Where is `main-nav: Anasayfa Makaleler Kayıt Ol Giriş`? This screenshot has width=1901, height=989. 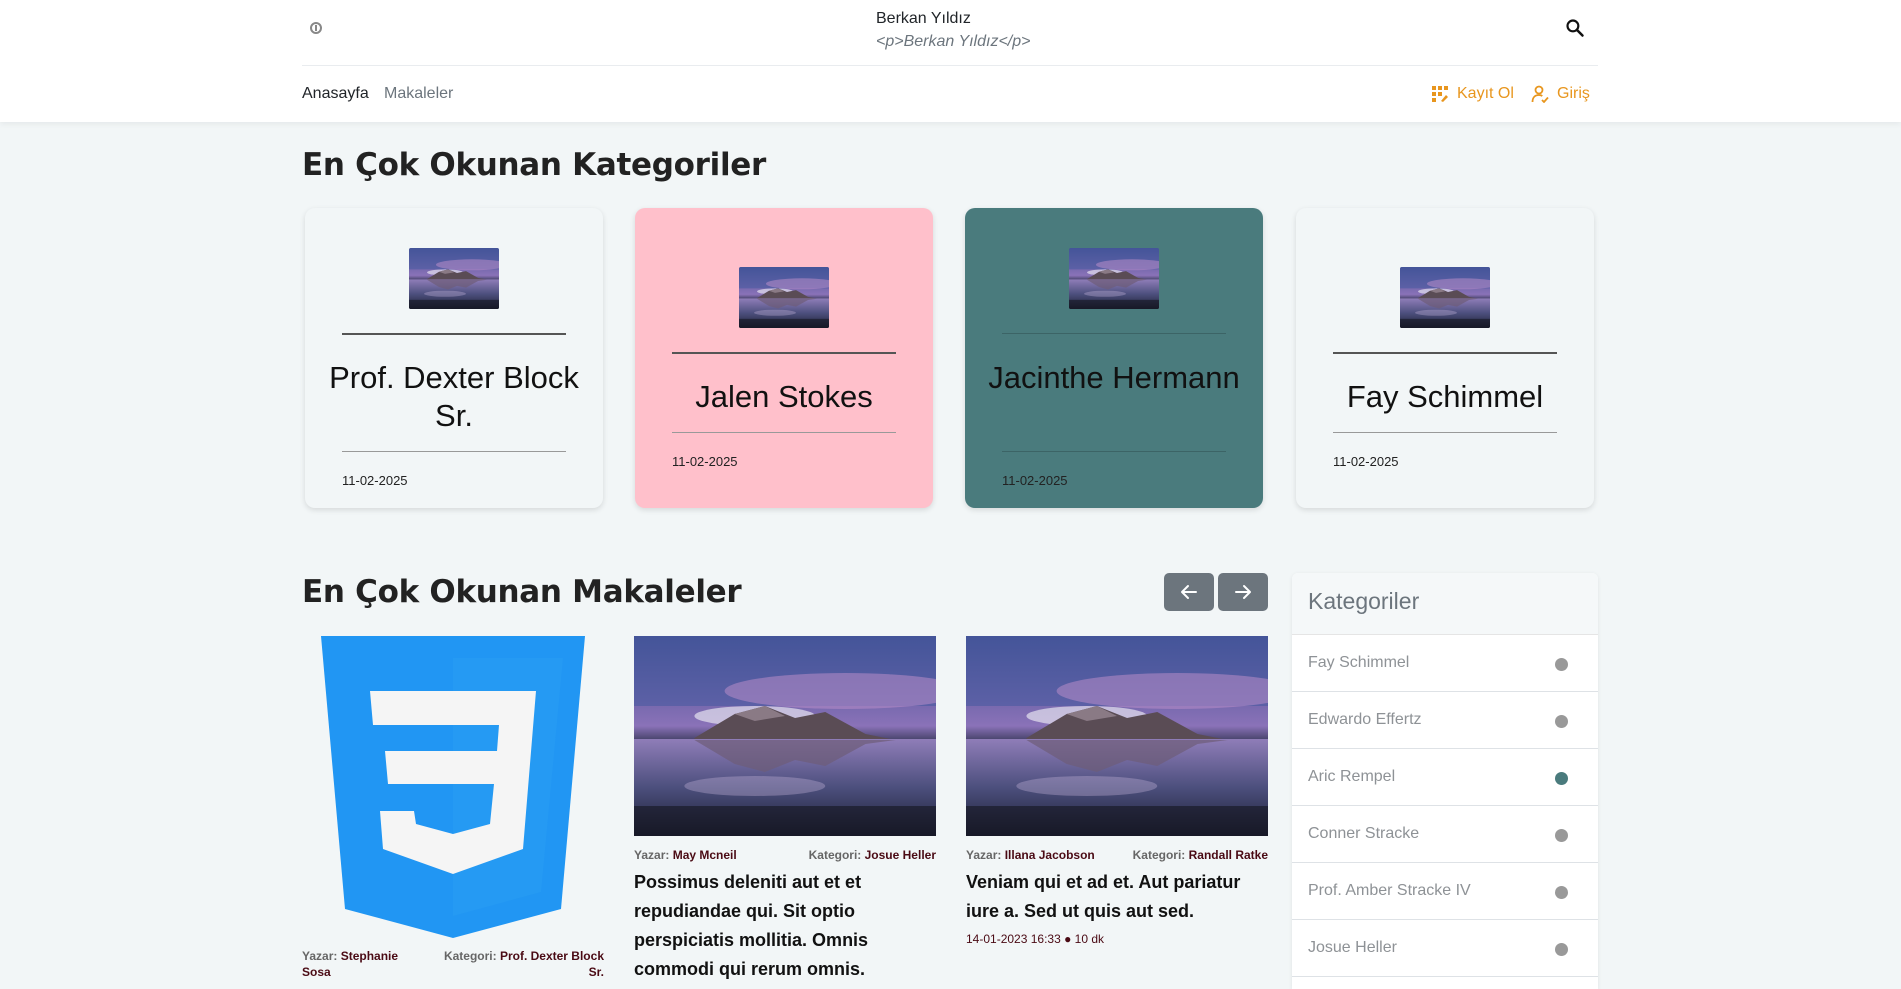 main-nav: Anasayfa Makaleler Kayıt Ol Giriş is located at coordinates (950, 94).